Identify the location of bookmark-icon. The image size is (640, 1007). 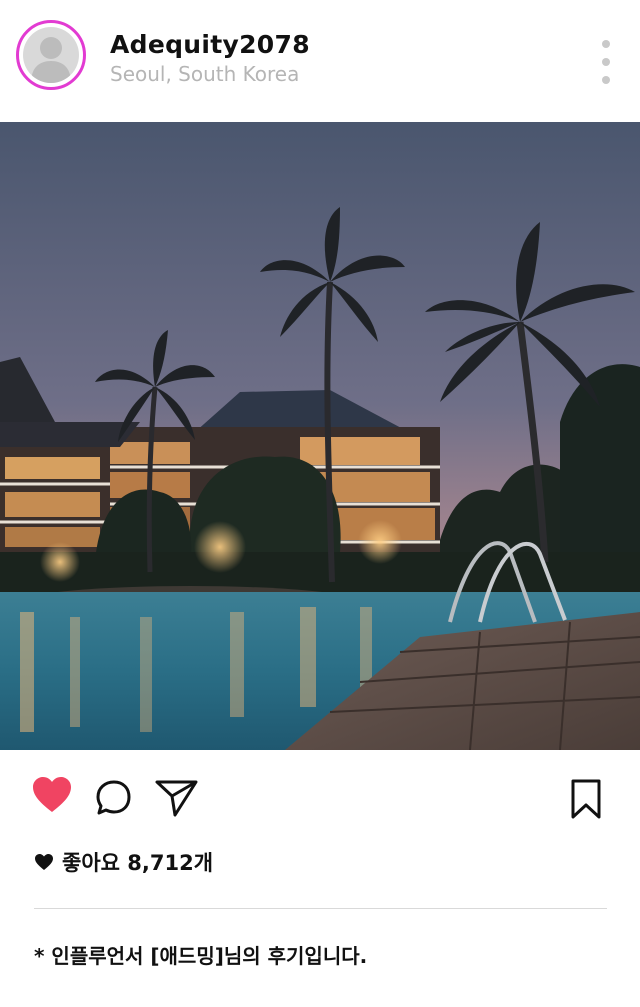
(586, 799).